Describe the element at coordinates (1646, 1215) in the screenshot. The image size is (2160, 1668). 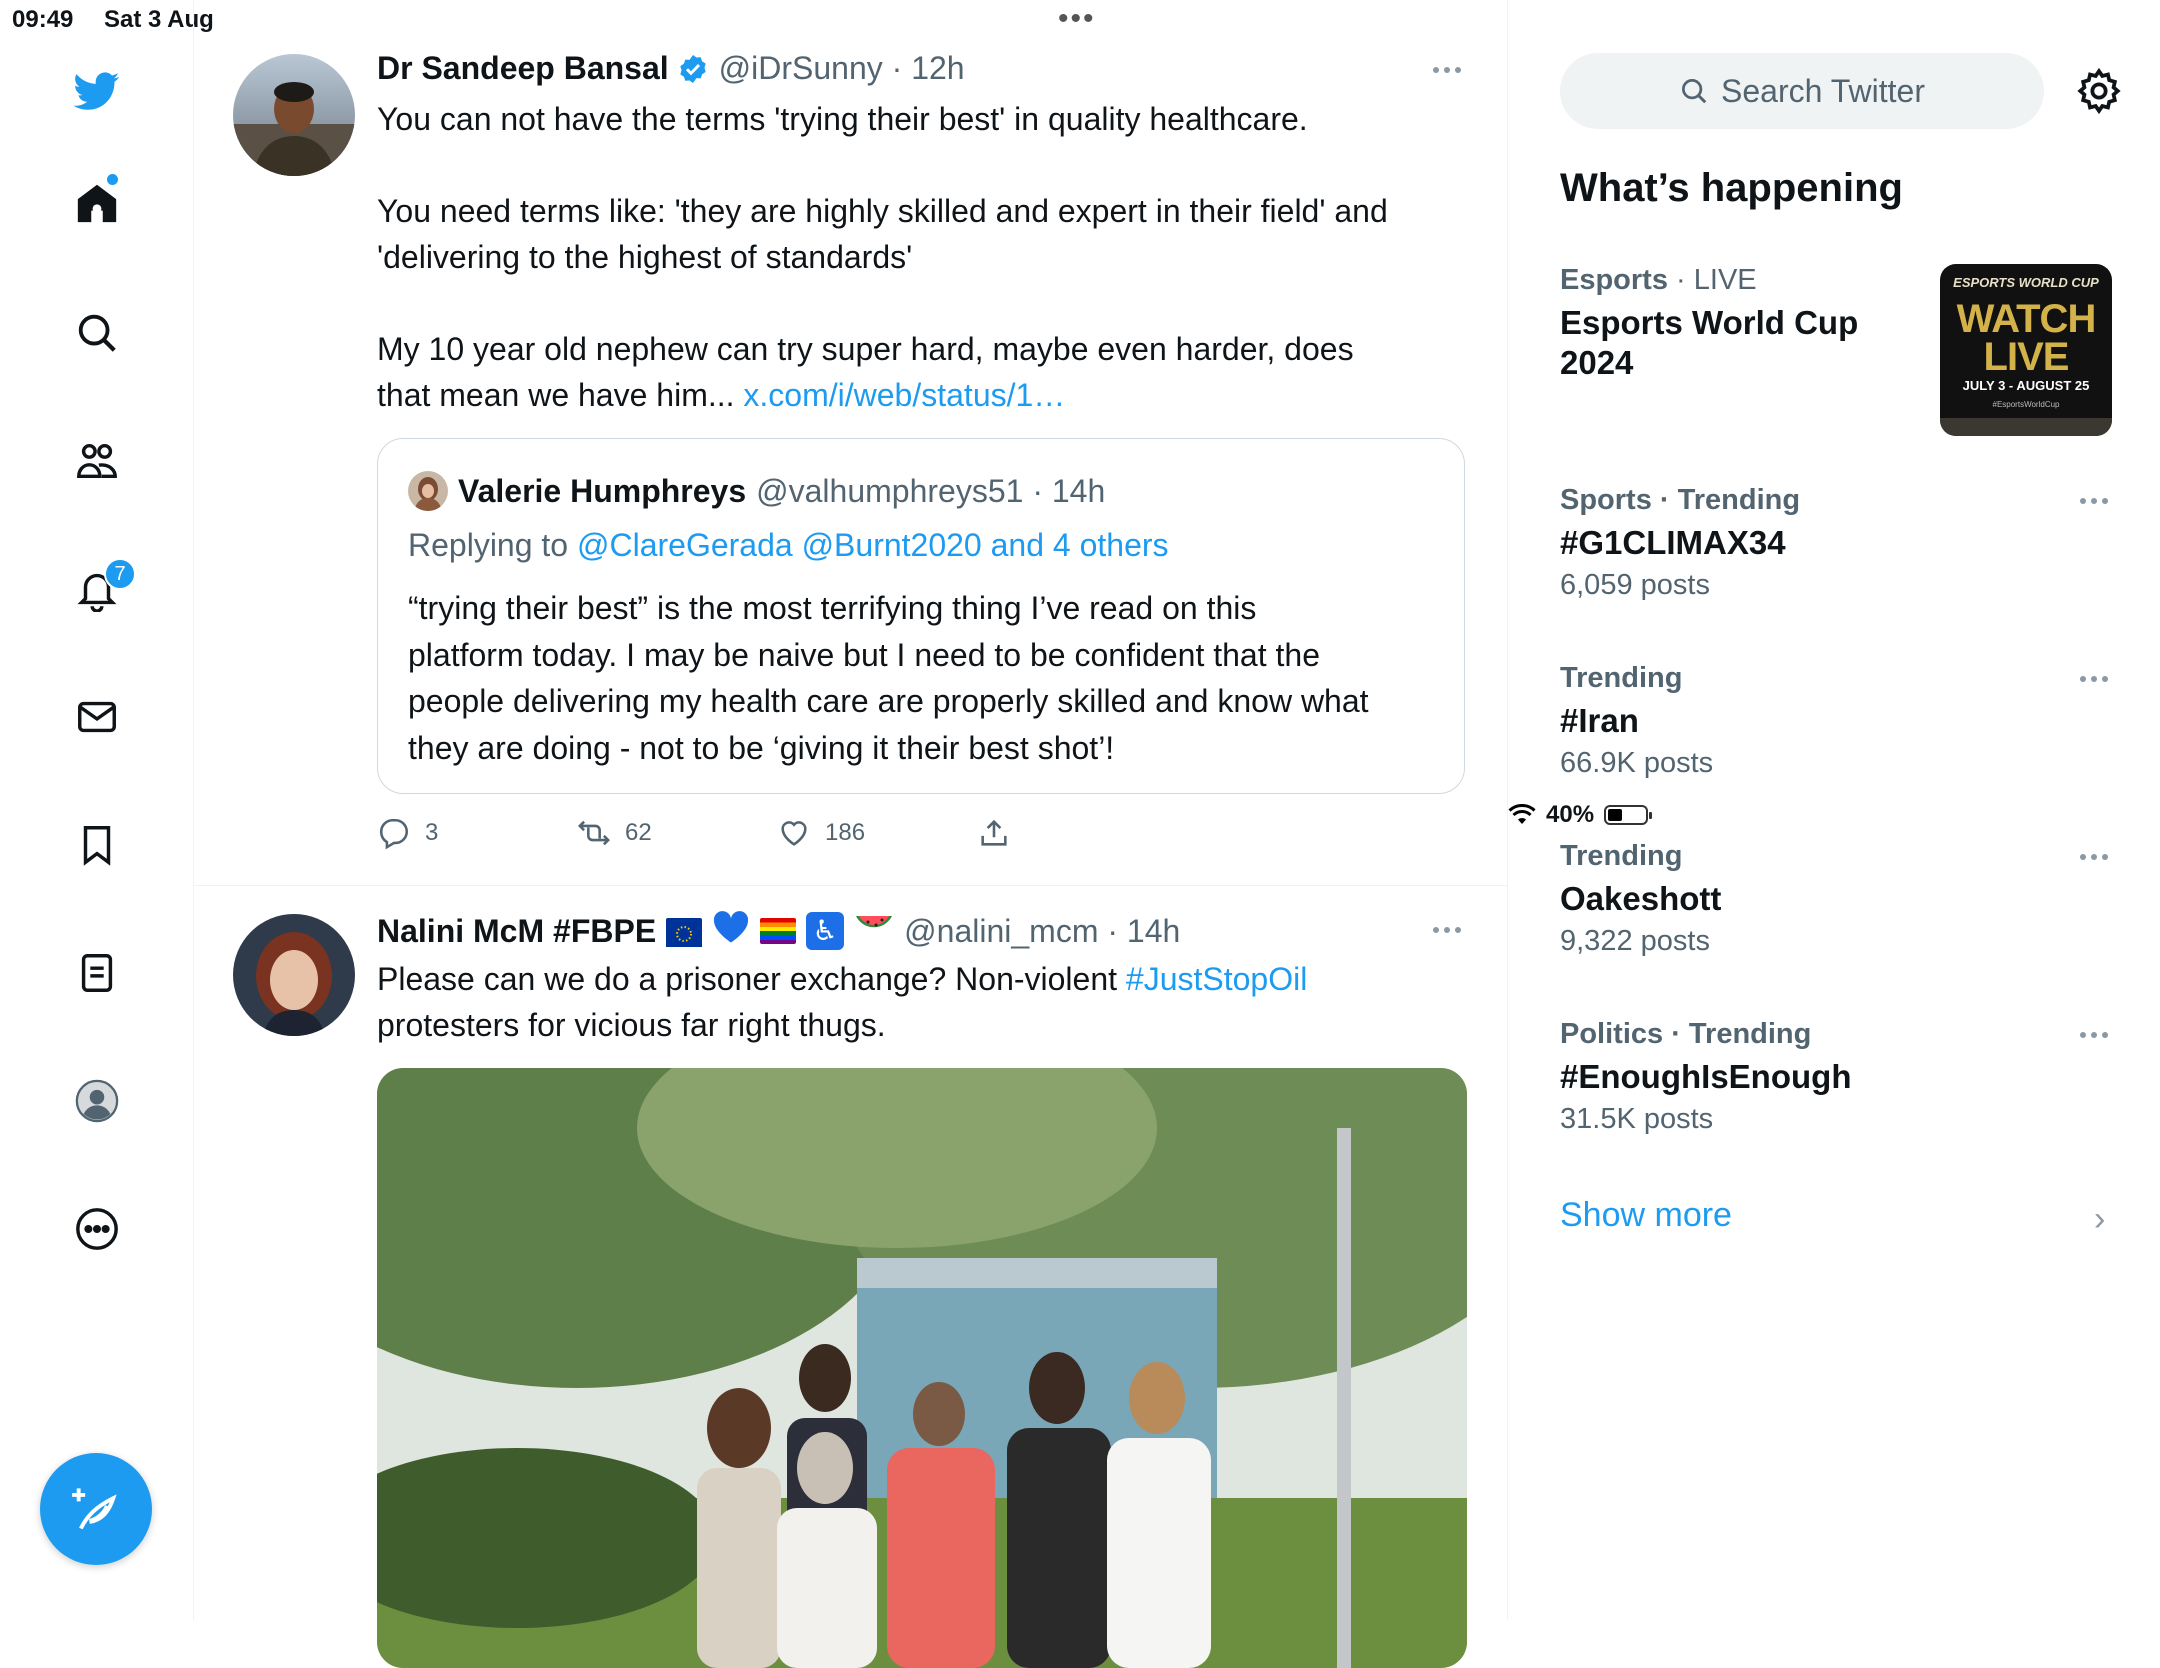
I see `show-more-link: Show more` at that location.